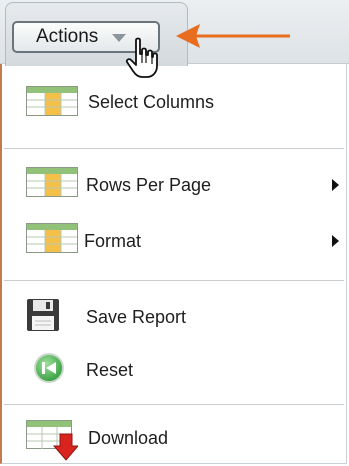  I want to click on menu-item-select-columns: Select Columns, so click(175, 106).